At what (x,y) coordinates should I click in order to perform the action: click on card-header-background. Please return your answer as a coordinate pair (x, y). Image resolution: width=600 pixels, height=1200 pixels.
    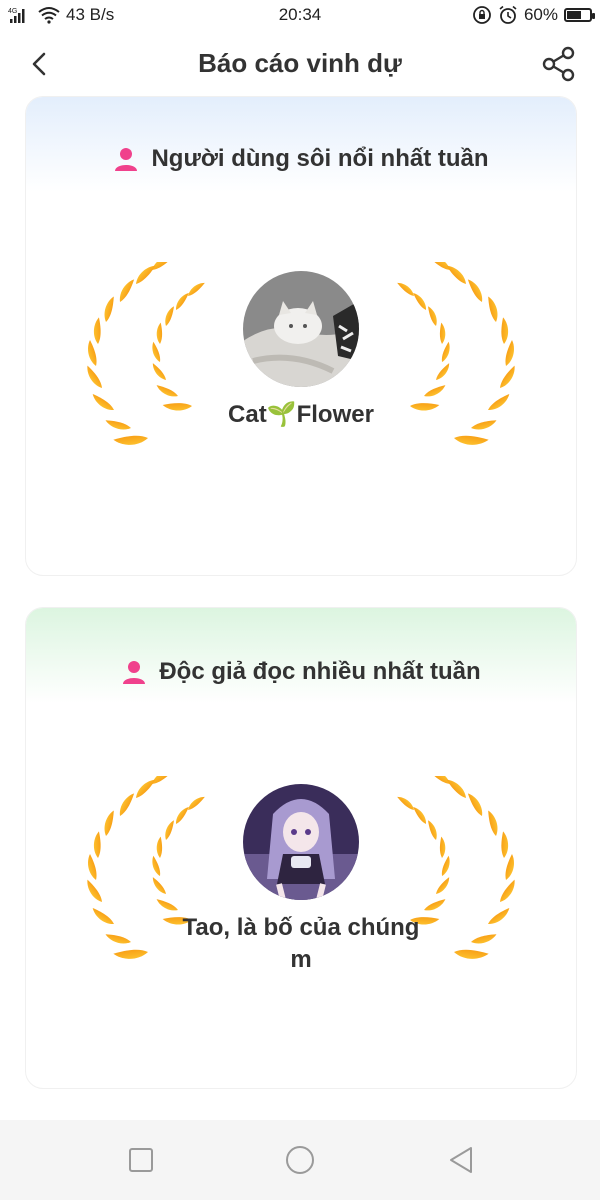
    Looking at the image, I should click on (301, 655).